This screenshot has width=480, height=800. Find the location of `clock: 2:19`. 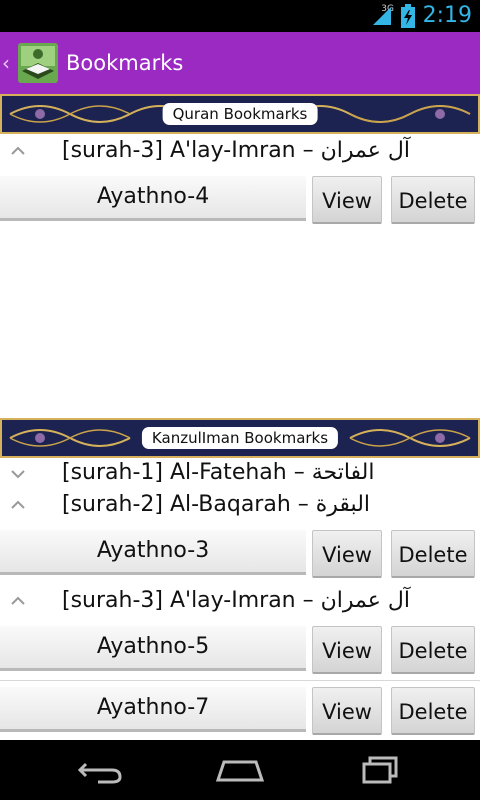

clock: 2:19 is located at coordinates (447, 15).